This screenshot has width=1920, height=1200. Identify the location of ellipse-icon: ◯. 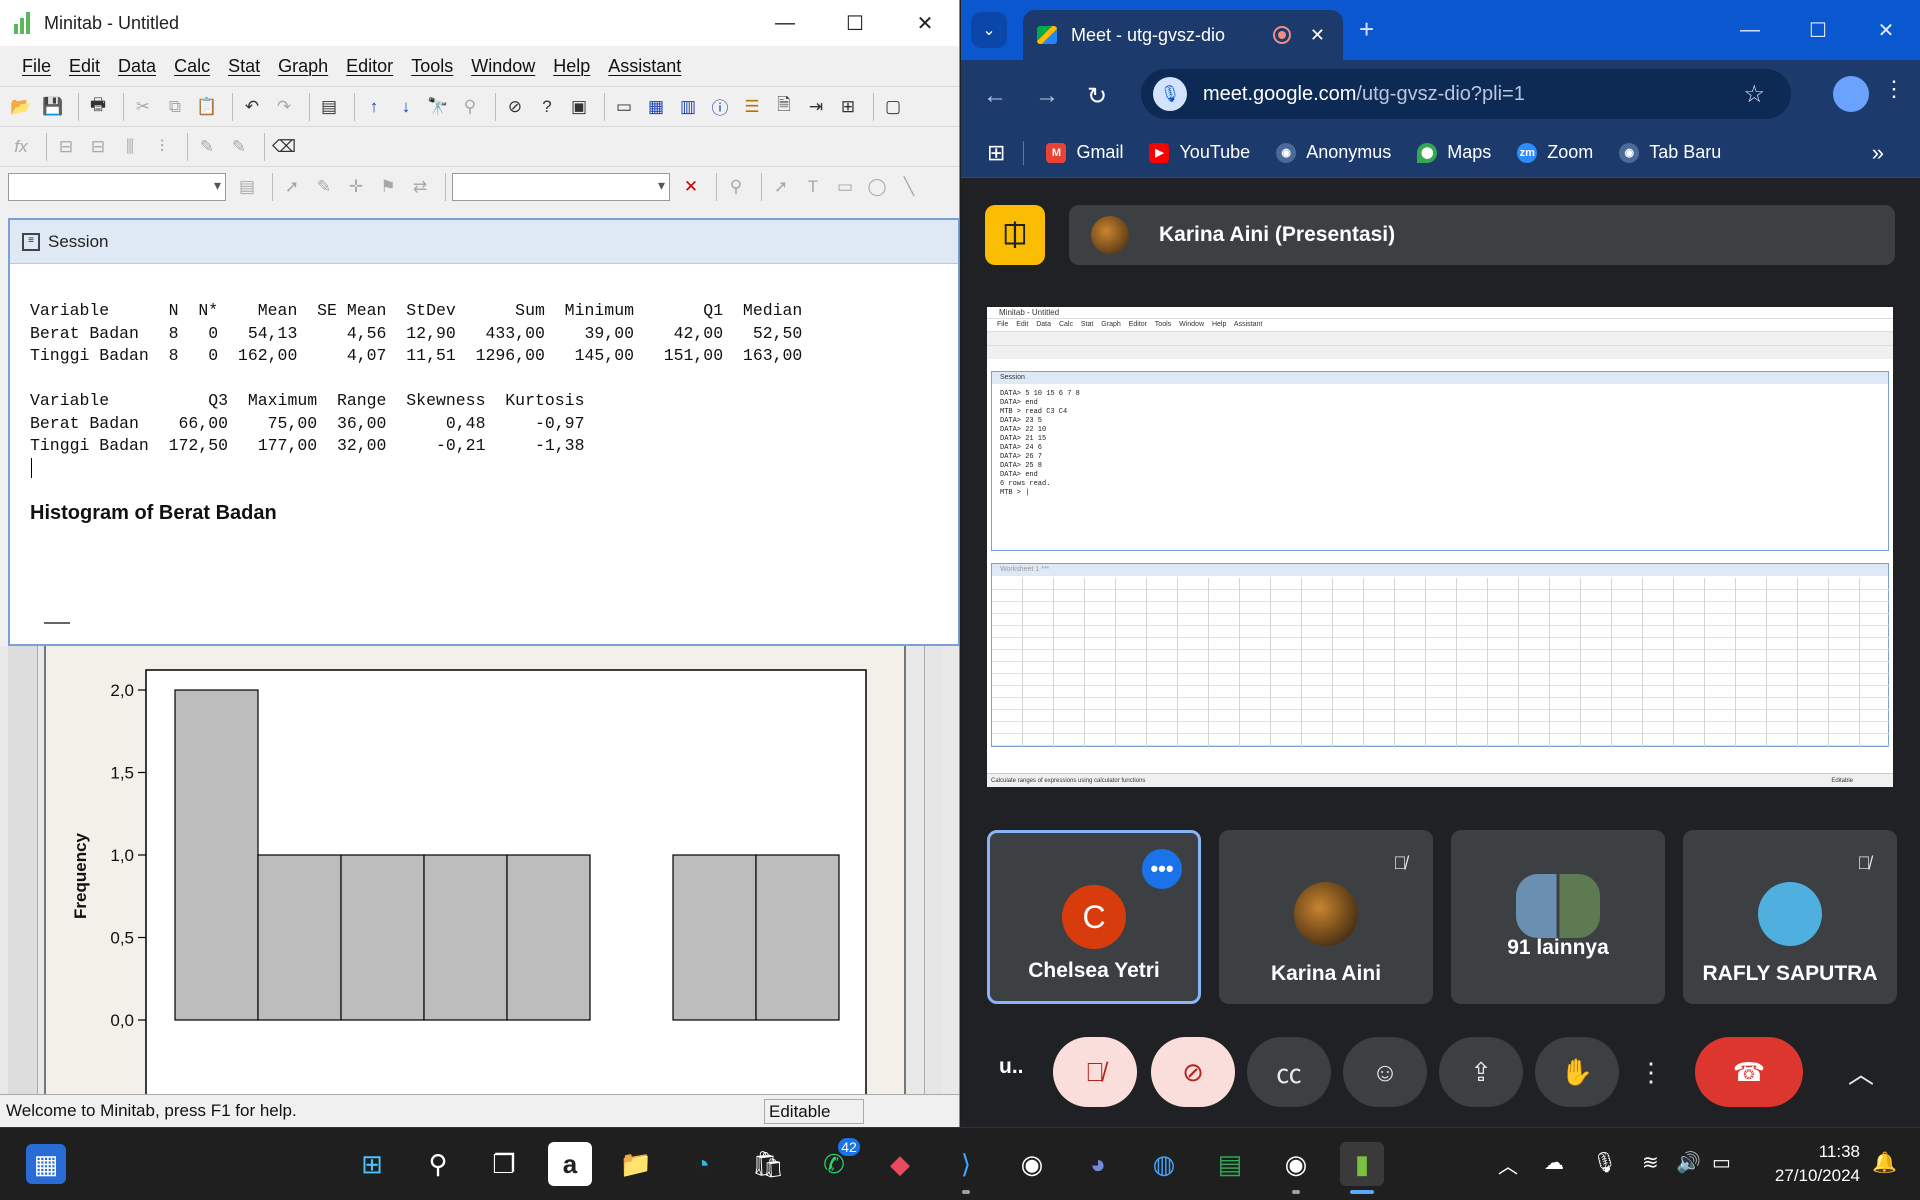
(877, 187).